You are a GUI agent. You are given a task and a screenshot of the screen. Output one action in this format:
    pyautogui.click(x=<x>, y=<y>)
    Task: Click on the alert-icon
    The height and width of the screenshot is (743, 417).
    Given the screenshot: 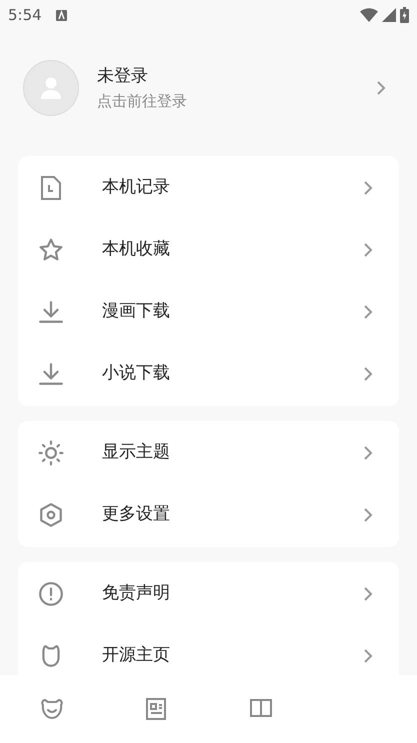 What is the action you would take?
    pyautogui.click(x=51, y=594)
    